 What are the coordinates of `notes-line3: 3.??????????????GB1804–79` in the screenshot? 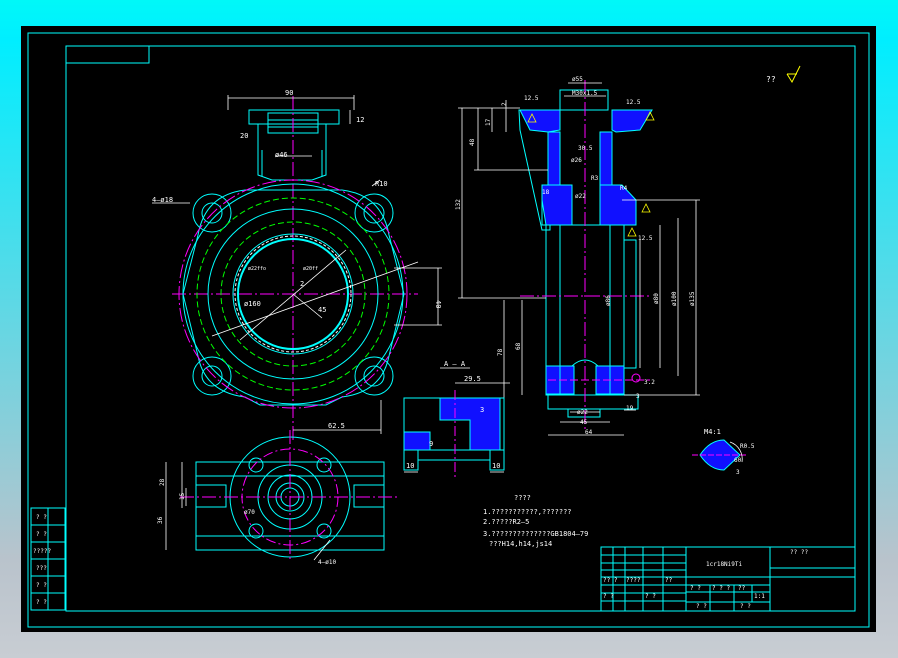 It's located at (535, 534).